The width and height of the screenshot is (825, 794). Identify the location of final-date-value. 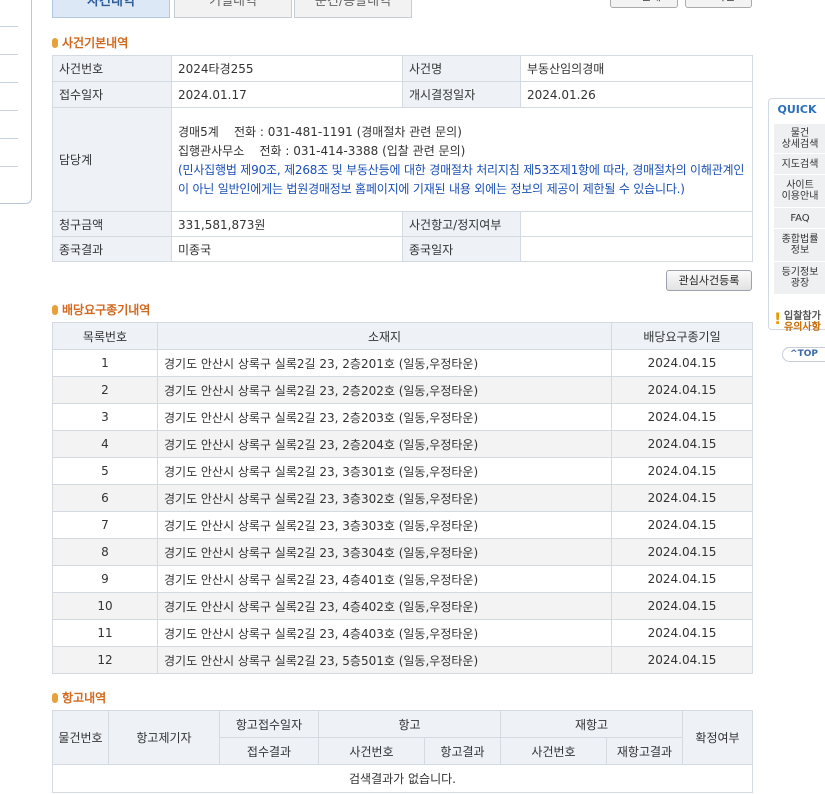
(636, 249).